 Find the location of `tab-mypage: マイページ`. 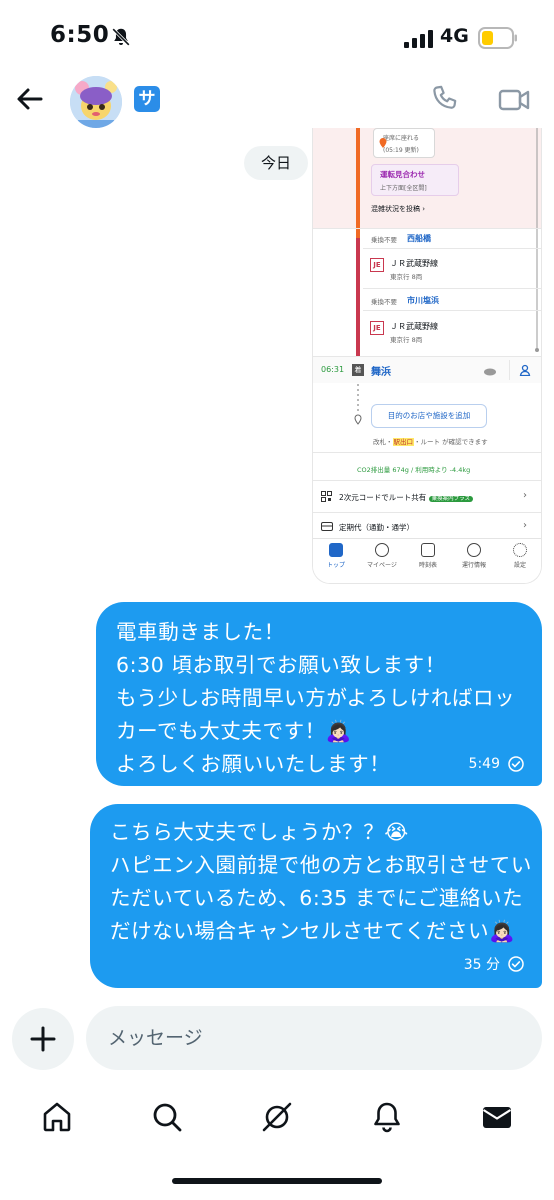

tab-mypage: マイページ is located at coordinates (382, 556).